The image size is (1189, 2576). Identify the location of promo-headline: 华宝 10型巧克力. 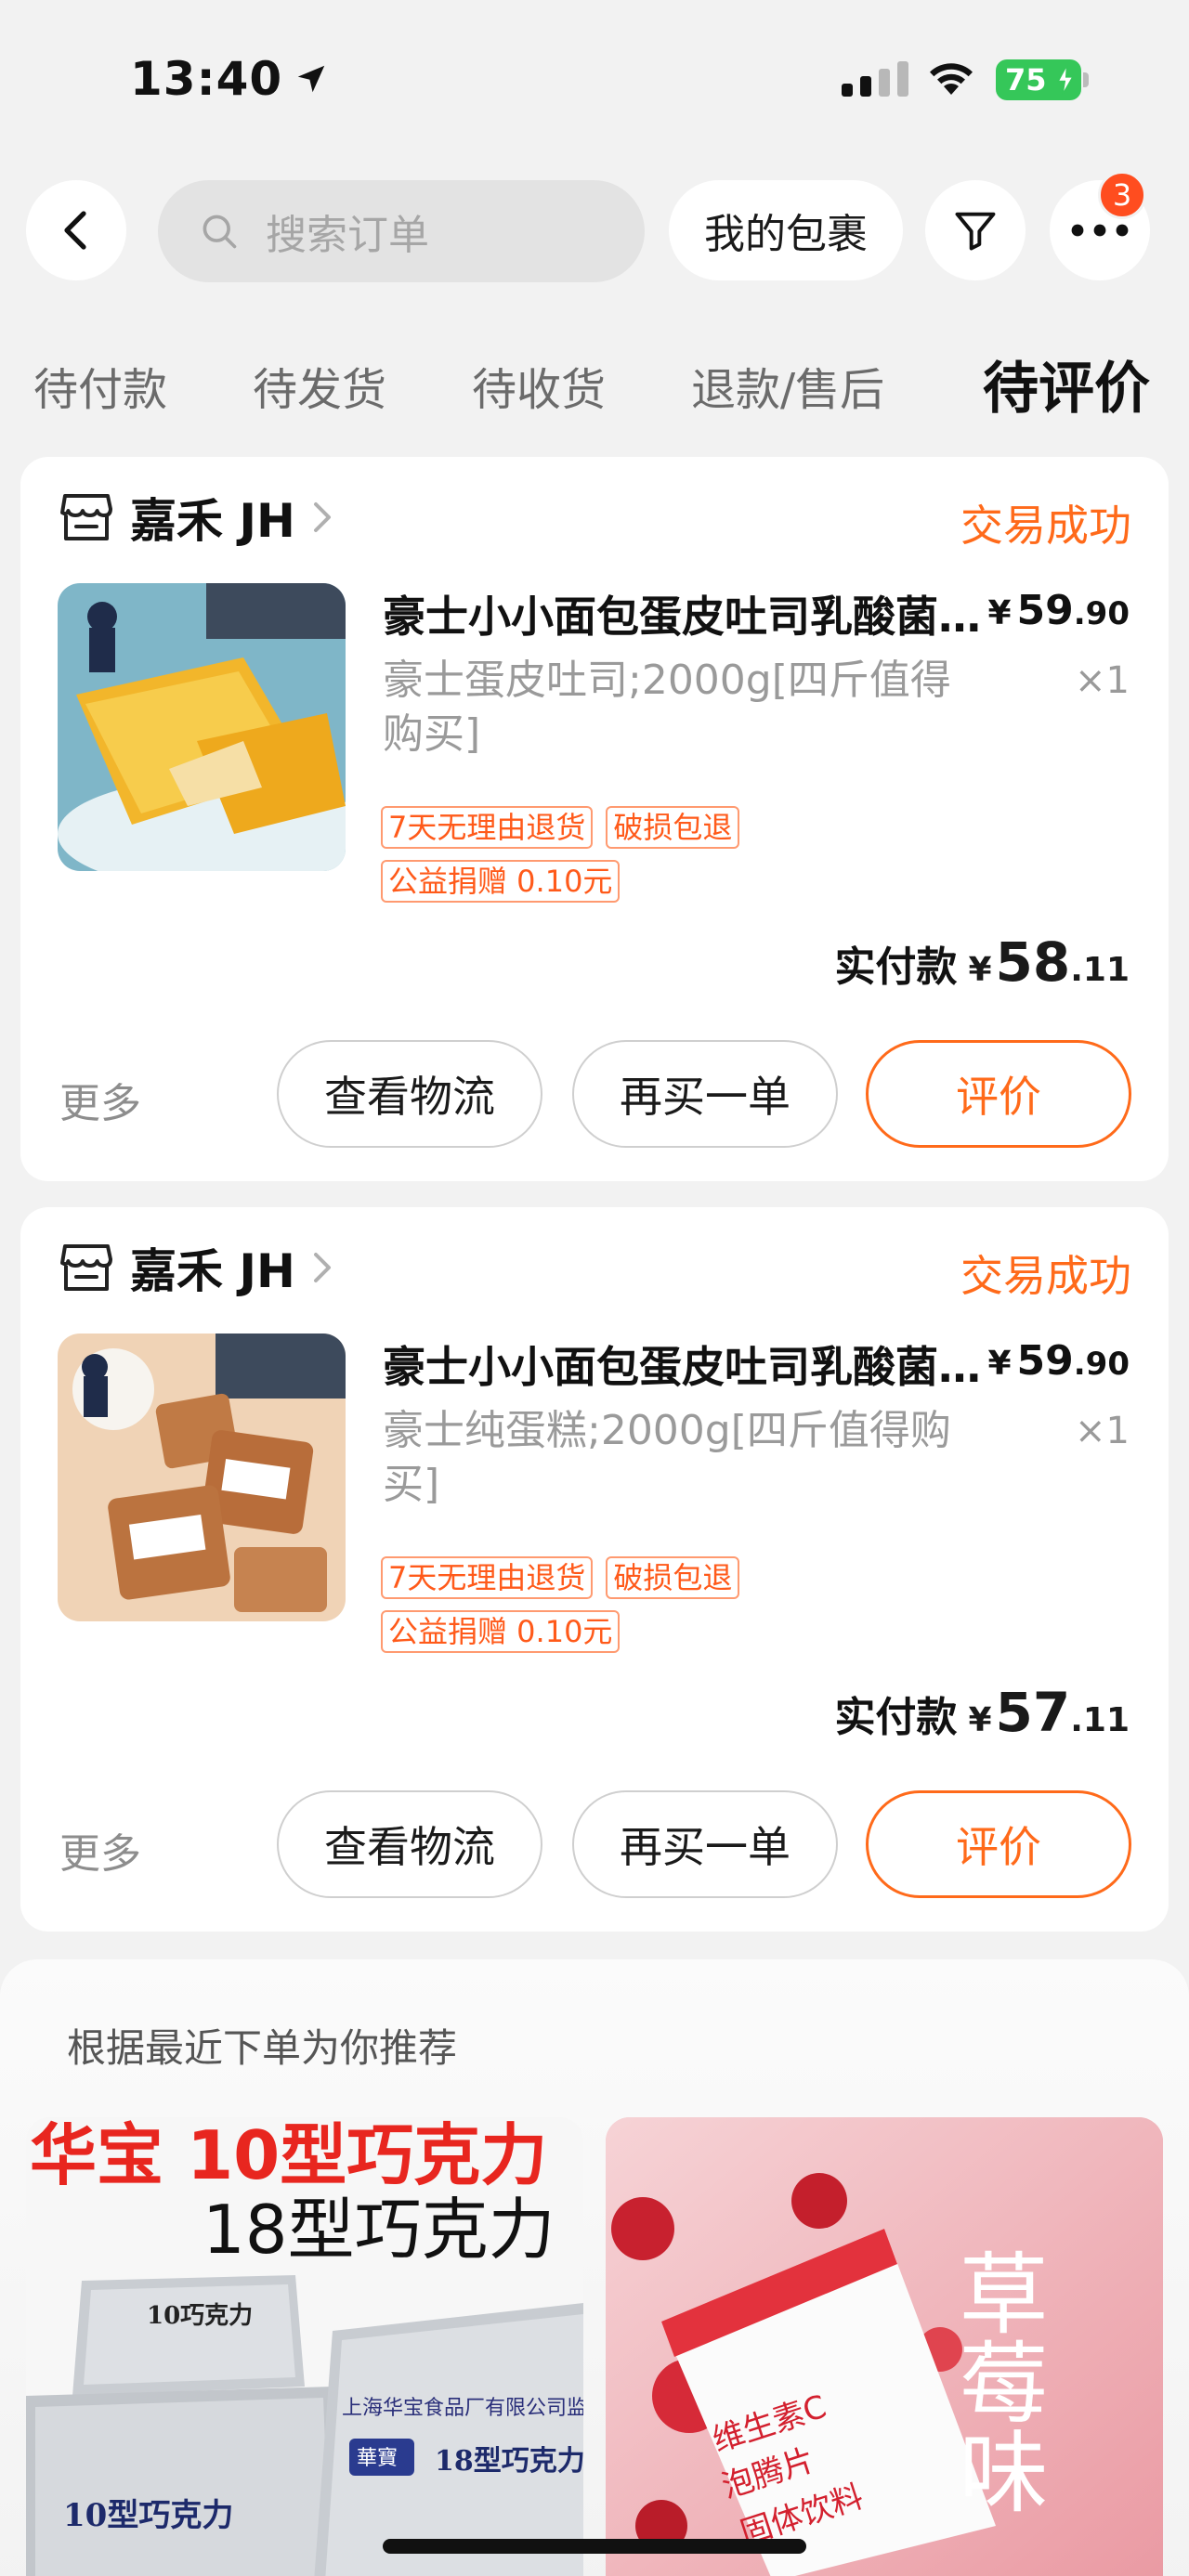
(289, 2155).